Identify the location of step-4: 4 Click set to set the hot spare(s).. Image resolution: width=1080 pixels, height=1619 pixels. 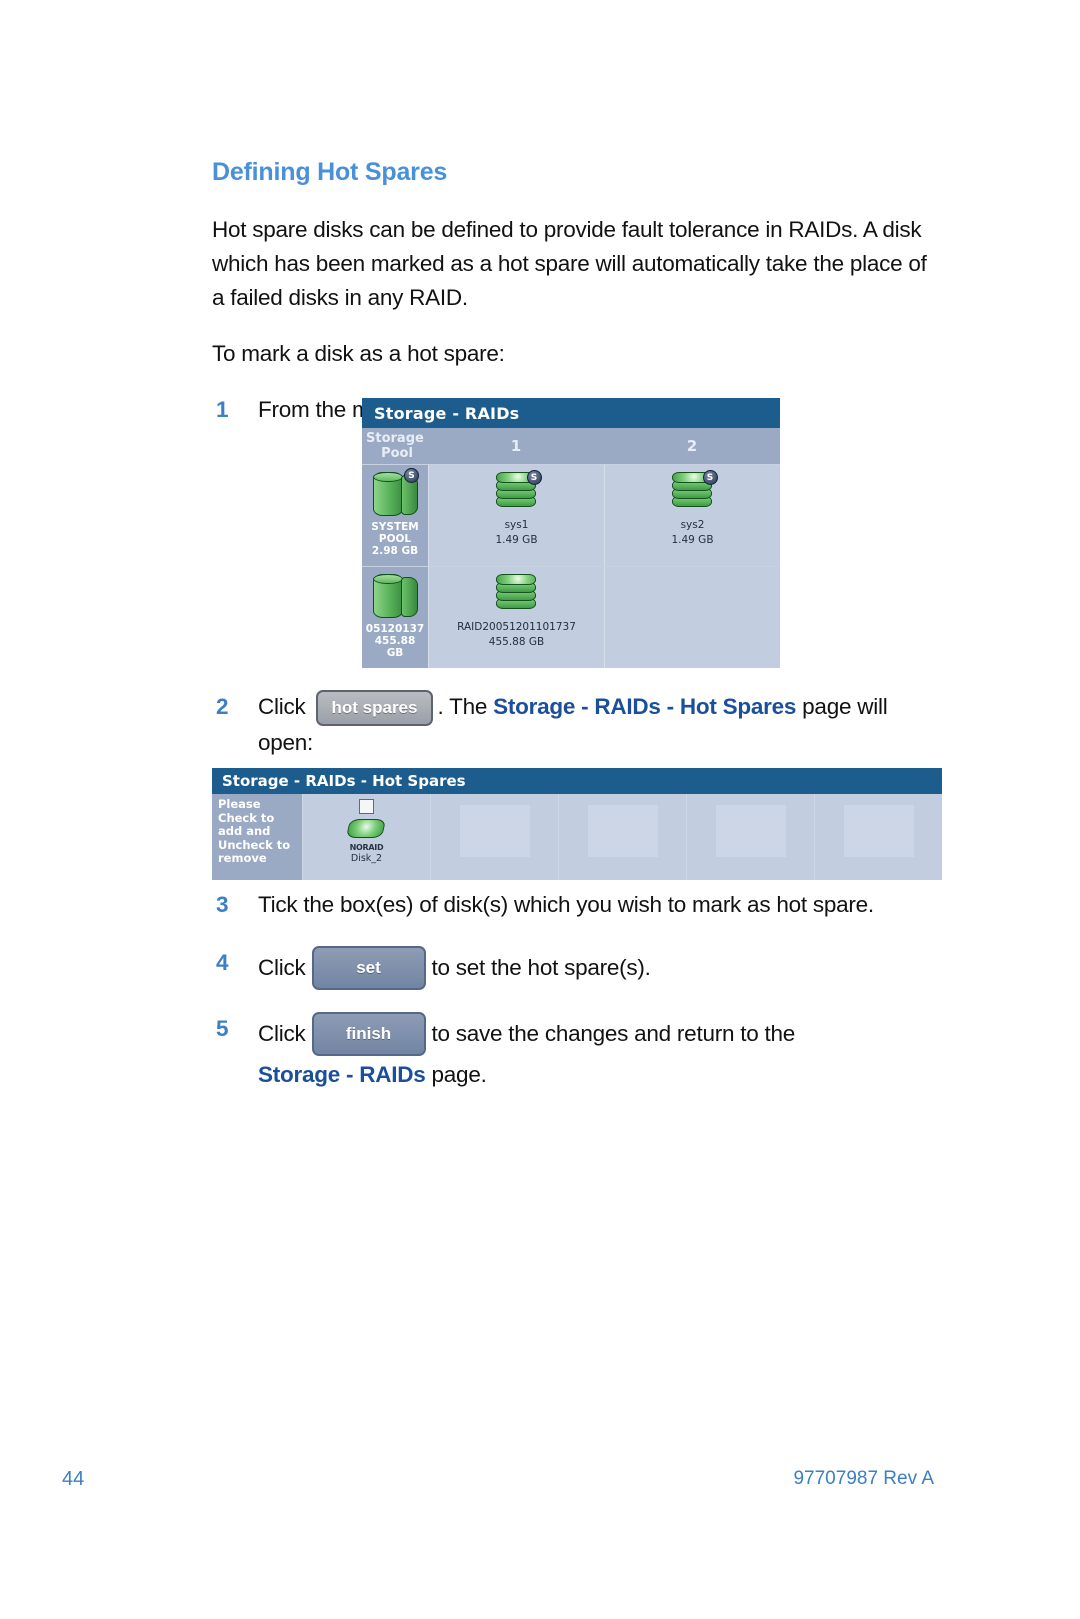
(577, 968).